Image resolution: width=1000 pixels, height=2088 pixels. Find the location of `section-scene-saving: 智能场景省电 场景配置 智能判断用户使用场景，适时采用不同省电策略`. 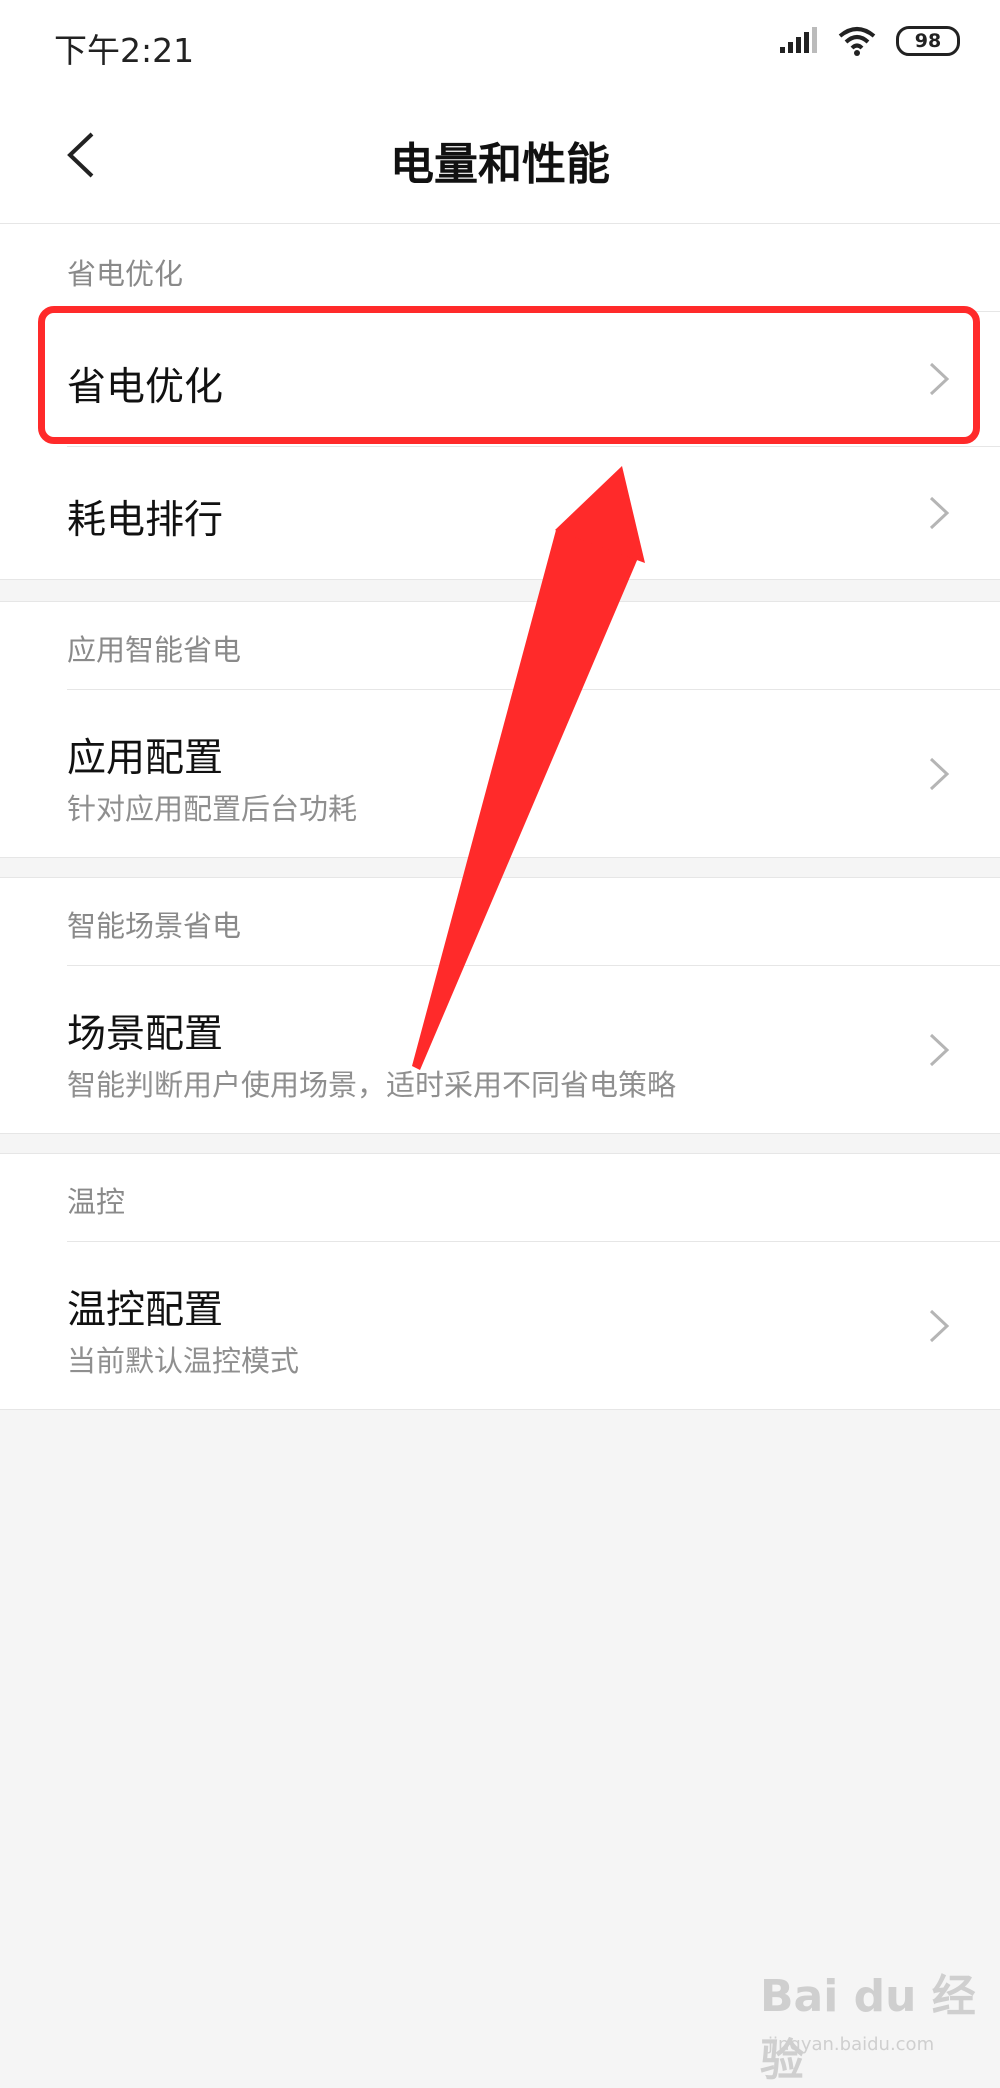

section-scene-saving: 智能场景省电 场景配置 智能判断用户使用场景，适时采用不同省电策略 is located at coordinates (500, 1005).